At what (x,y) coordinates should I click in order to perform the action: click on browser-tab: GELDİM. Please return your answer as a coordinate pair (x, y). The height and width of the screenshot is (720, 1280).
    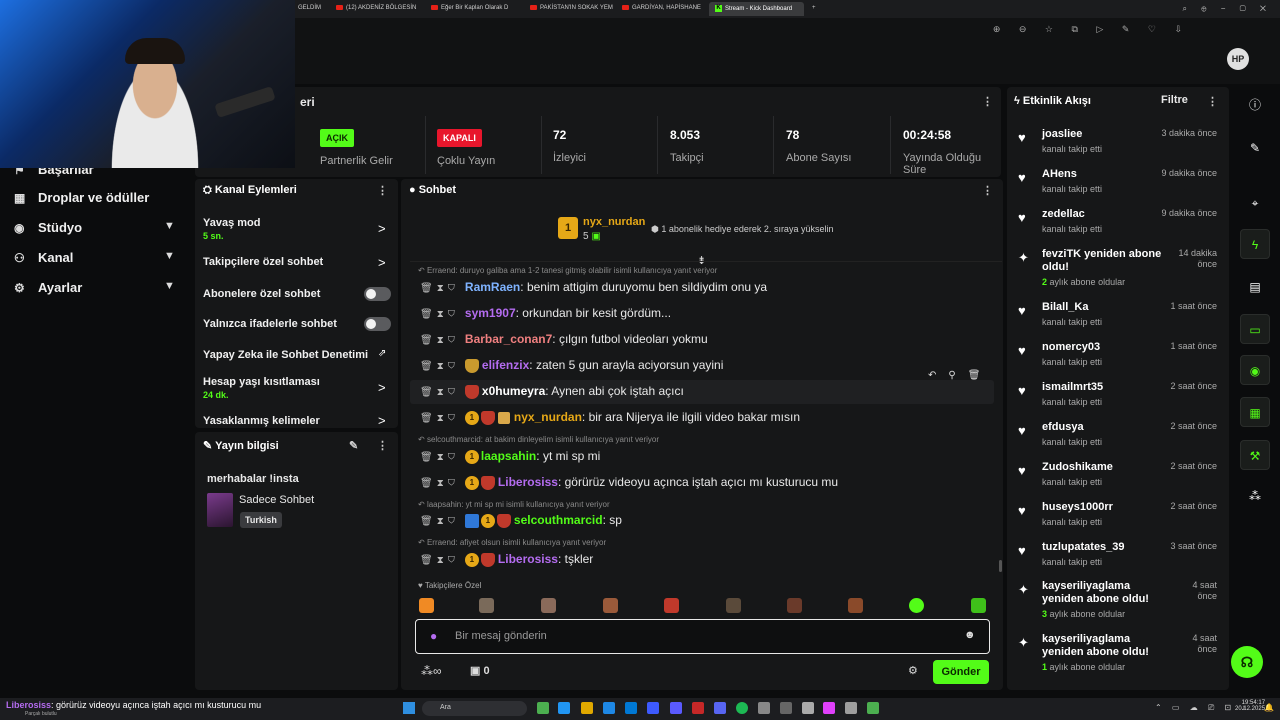
    Looking at the image, I should click on (308, 9).